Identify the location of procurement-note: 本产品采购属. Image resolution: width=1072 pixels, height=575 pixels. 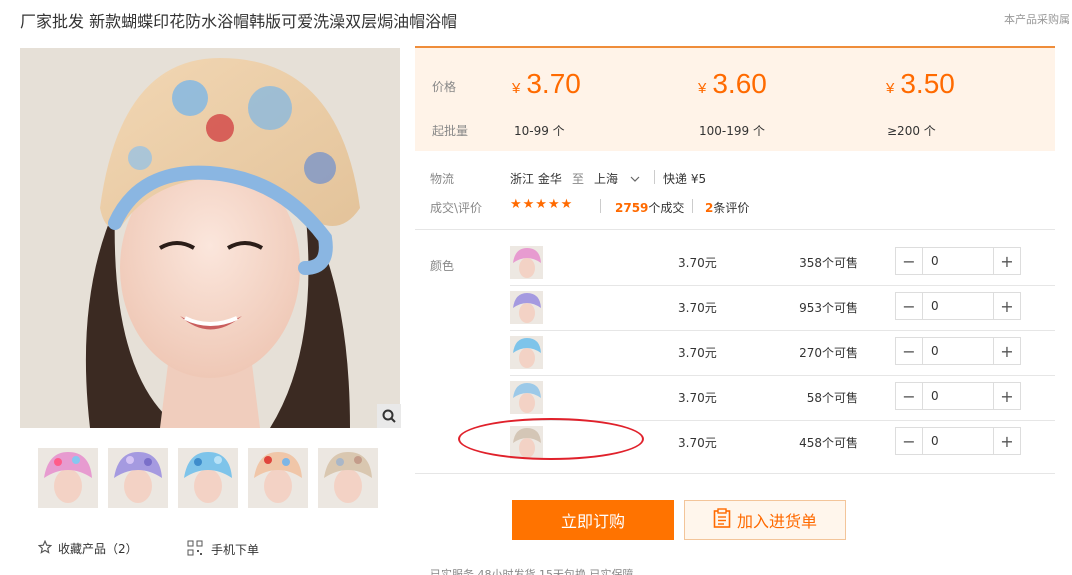
(1037, 19).